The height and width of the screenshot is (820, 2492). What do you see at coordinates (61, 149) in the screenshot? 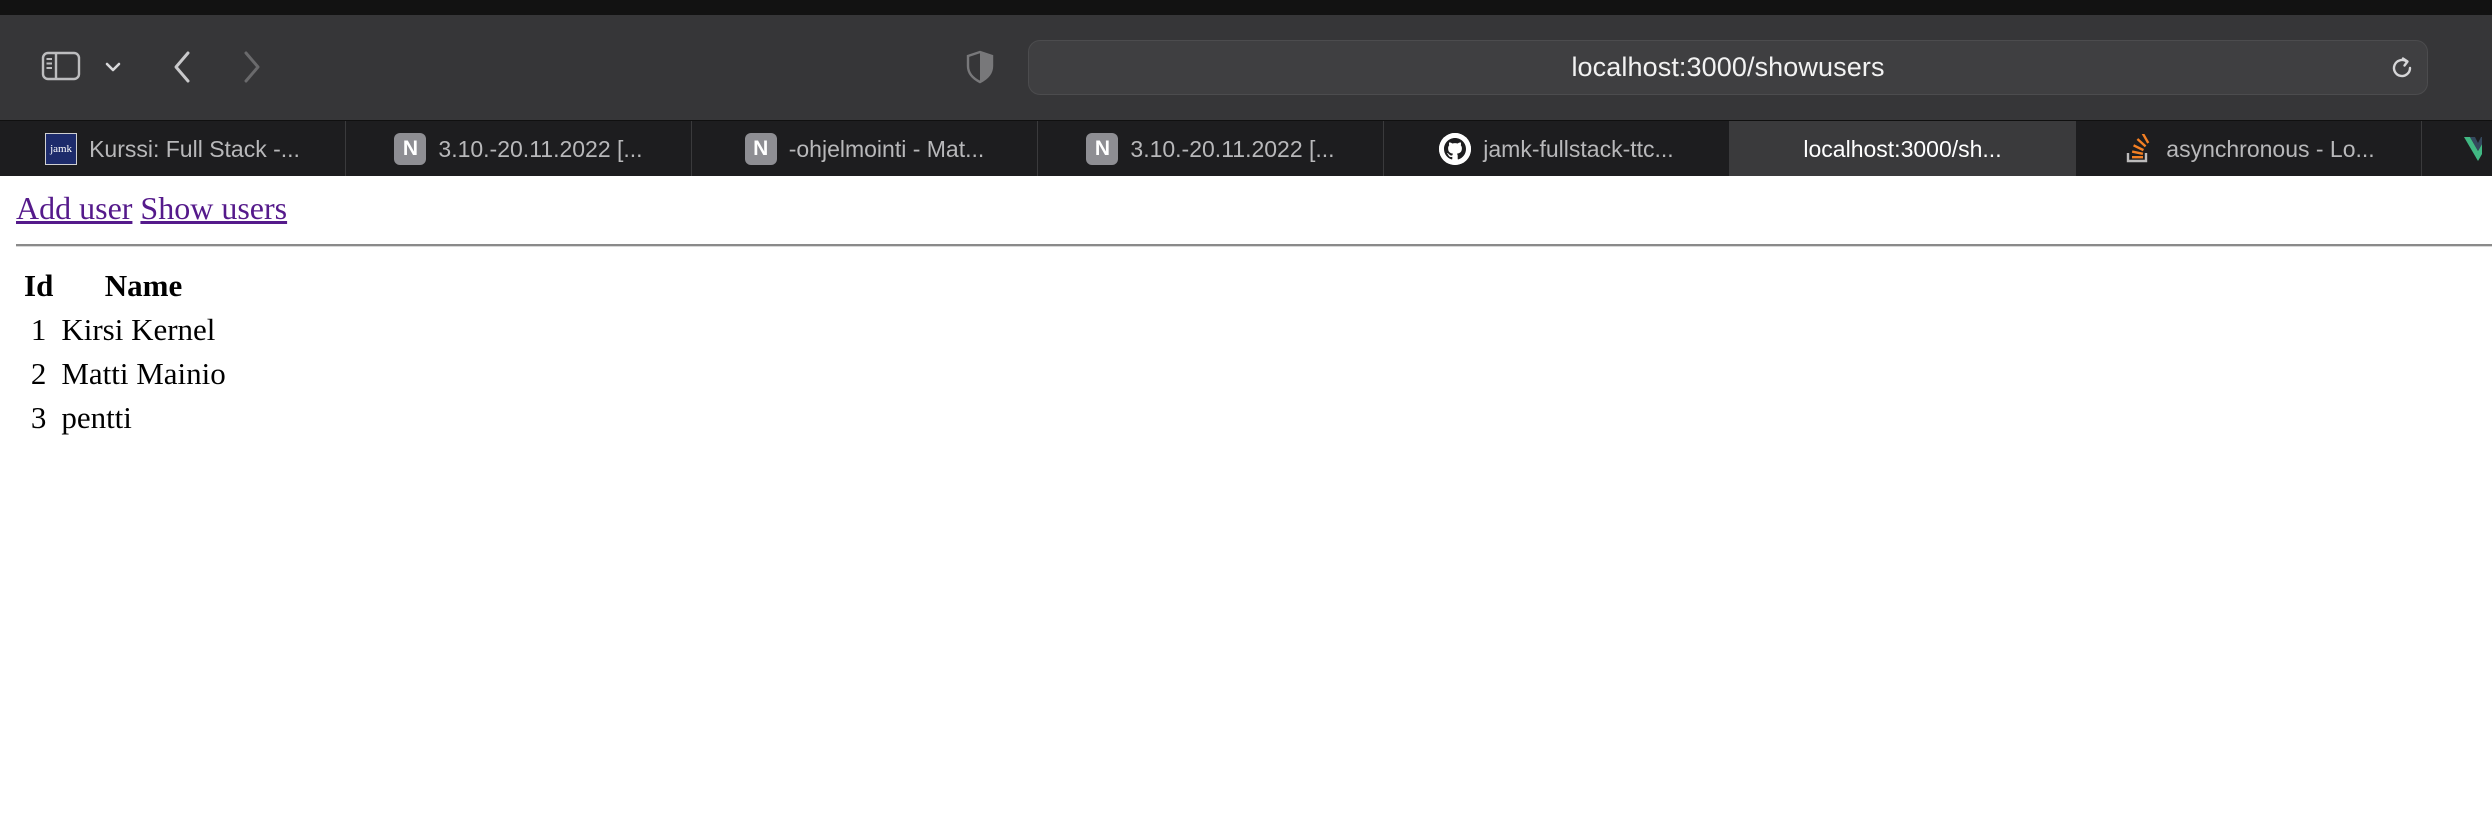
I see `jamk-icon: jamk` at bounding box center [61, 149].